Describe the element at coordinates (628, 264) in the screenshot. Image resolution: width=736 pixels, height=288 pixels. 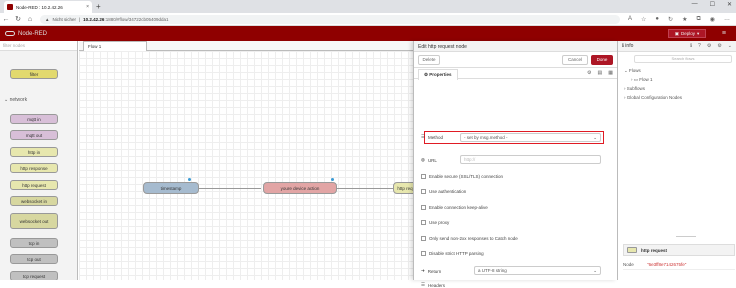
I see `info-key: Node` at that location.